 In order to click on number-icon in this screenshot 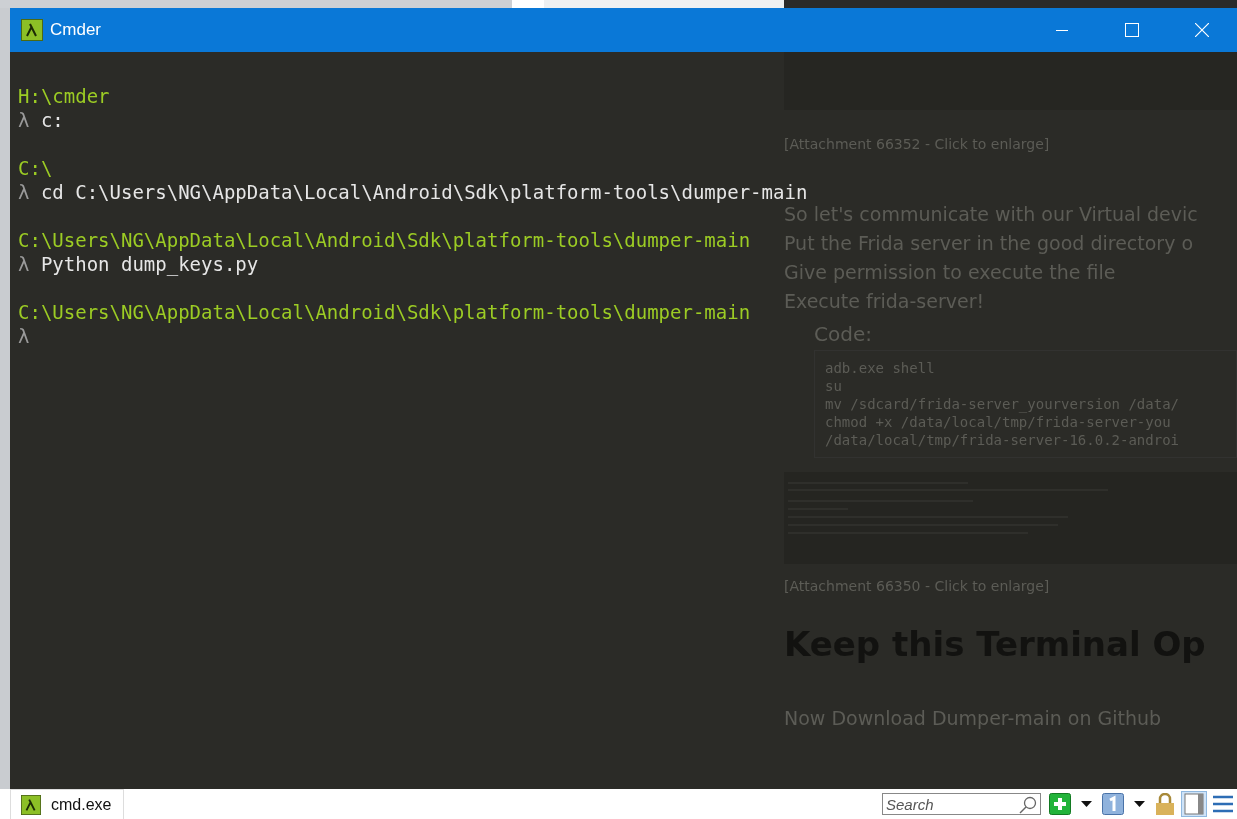, I will do `click(1113, 804)`.